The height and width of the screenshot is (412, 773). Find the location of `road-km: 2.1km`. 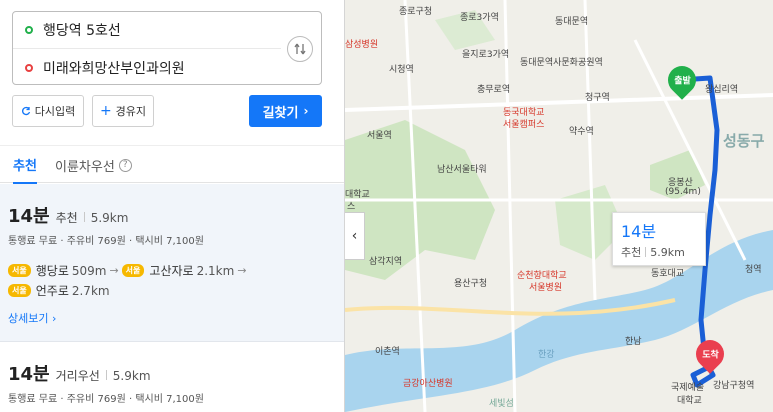

road-km: 2.1km is located at coordinates (215, 270).